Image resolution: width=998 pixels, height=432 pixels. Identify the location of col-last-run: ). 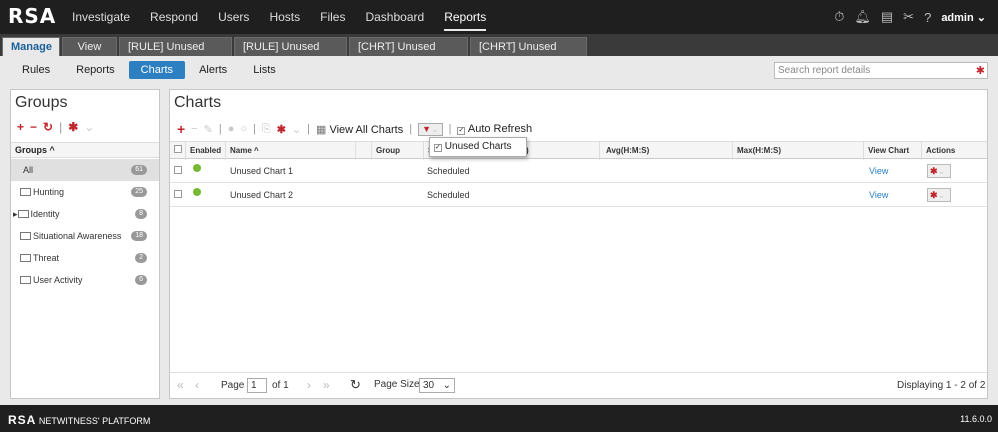
(564, 151).